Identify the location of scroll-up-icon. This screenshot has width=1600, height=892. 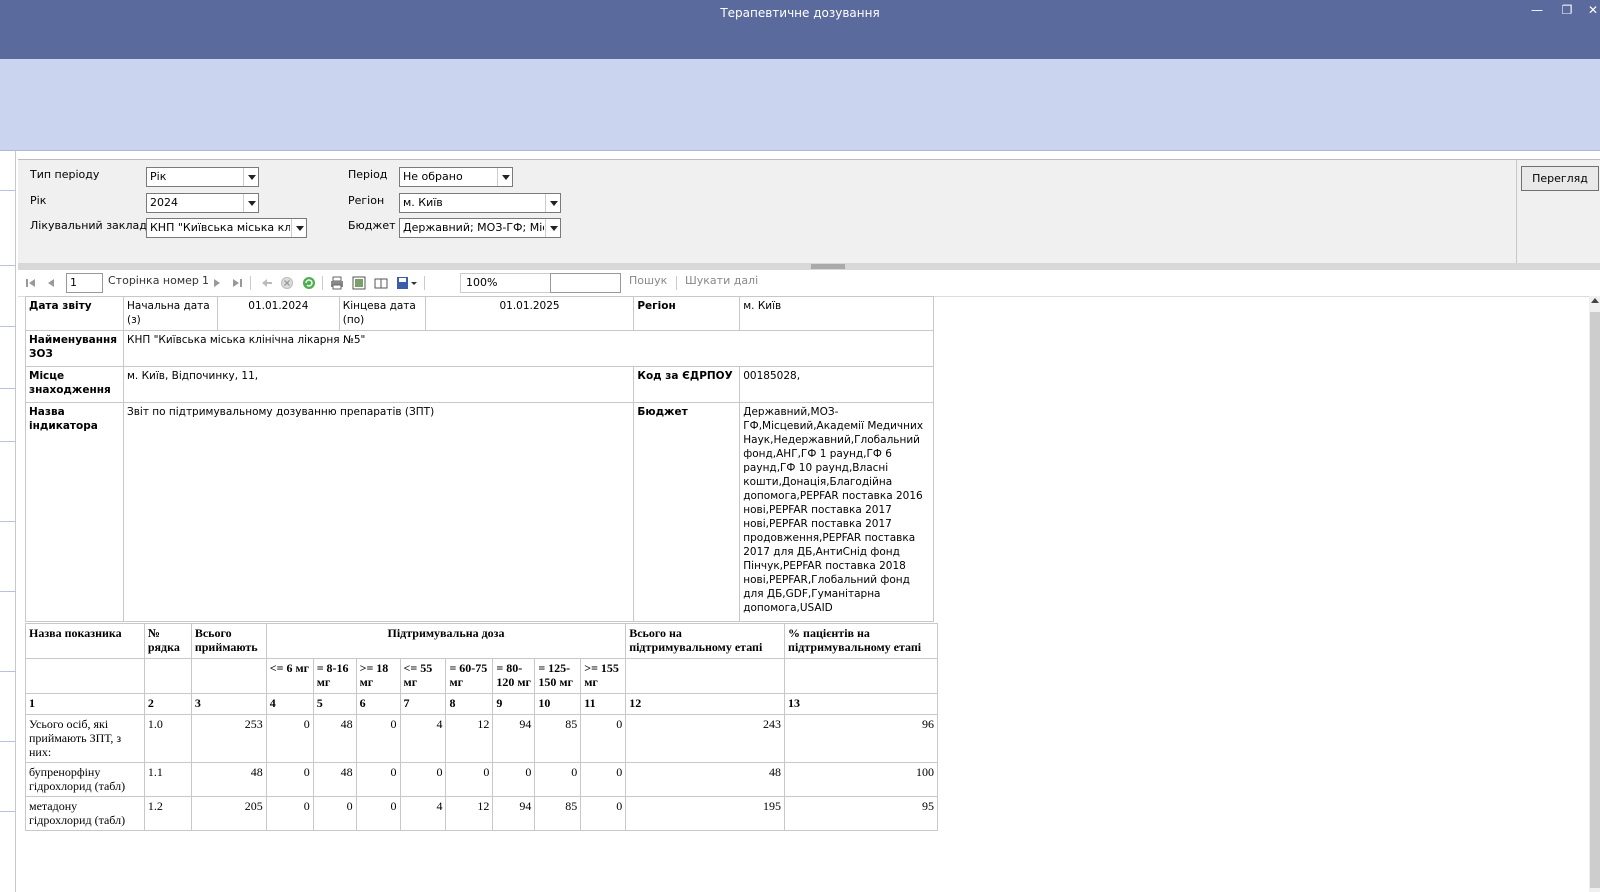
(1595, 300).